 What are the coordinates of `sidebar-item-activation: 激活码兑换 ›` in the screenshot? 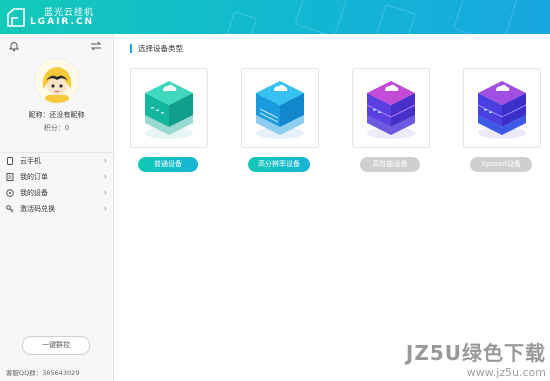 It's located at (56, 209).